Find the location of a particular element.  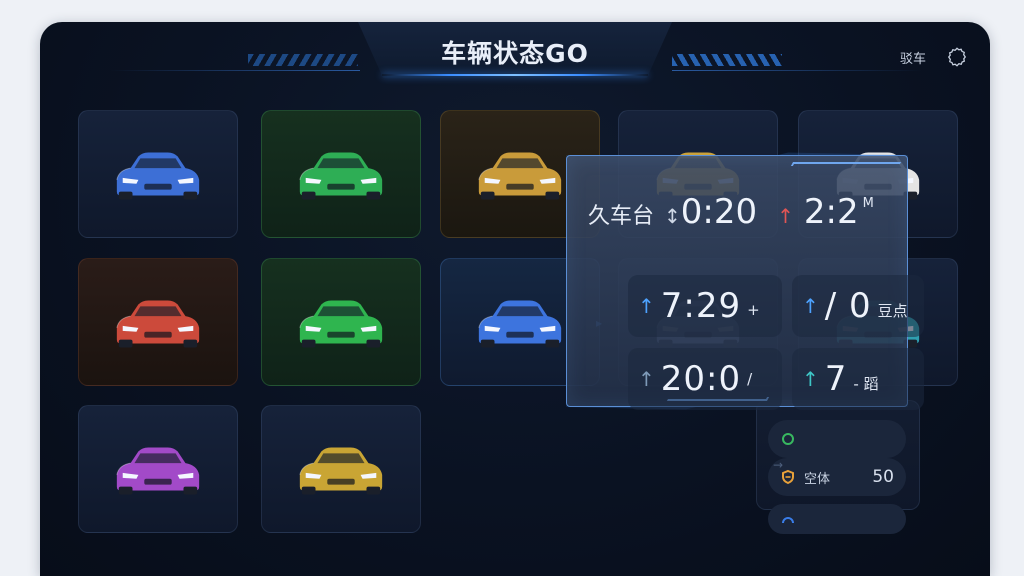

side-row-0: 空体 50 is located at coordinates (837, 477).